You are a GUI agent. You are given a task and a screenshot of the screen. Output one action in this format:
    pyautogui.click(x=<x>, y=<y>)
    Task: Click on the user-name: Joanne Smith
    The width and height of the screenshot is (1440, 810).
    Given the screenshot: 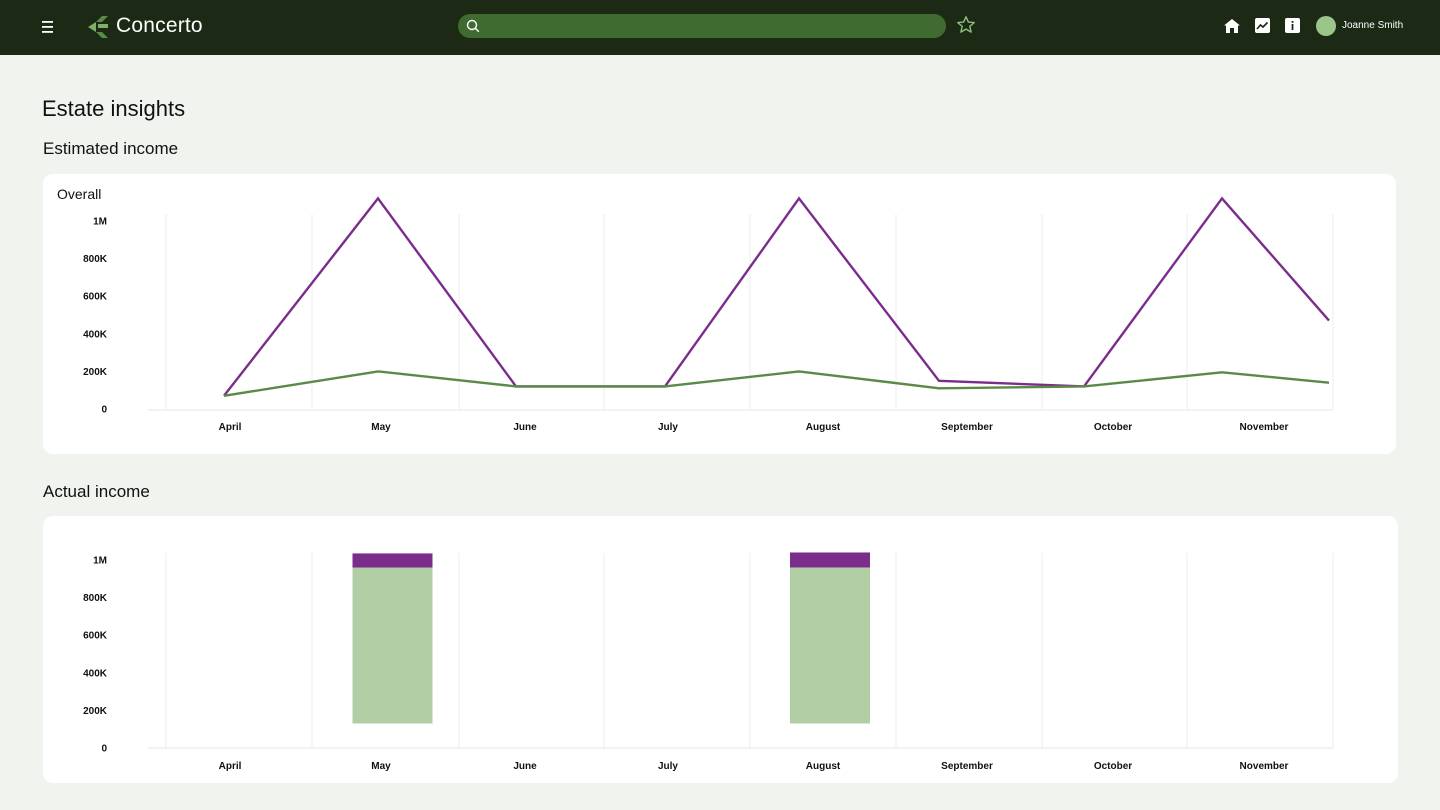 What is the action you would take?
    pyautogui.click(x=1372, y=25)
    